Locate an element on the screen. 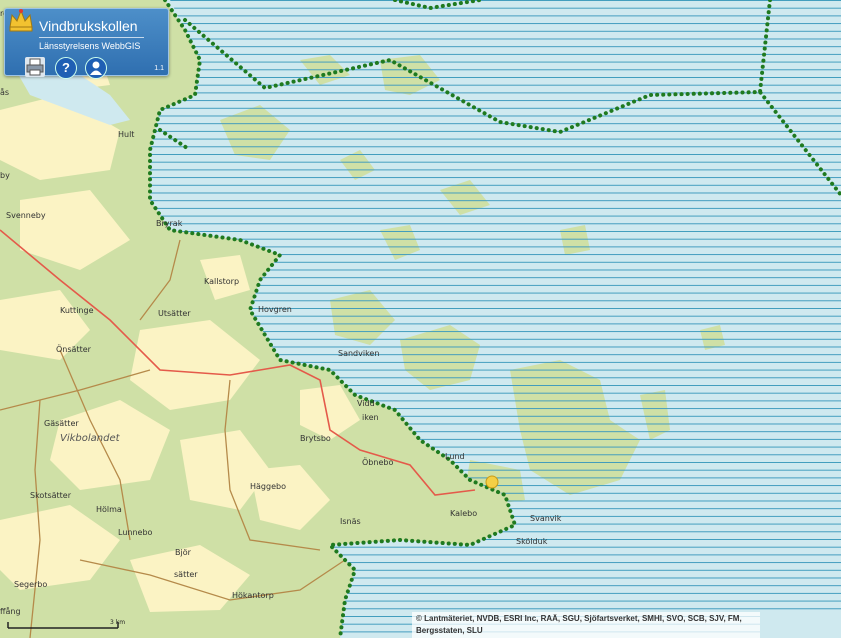  place-label: sätter is located at coordinates (186, 574).